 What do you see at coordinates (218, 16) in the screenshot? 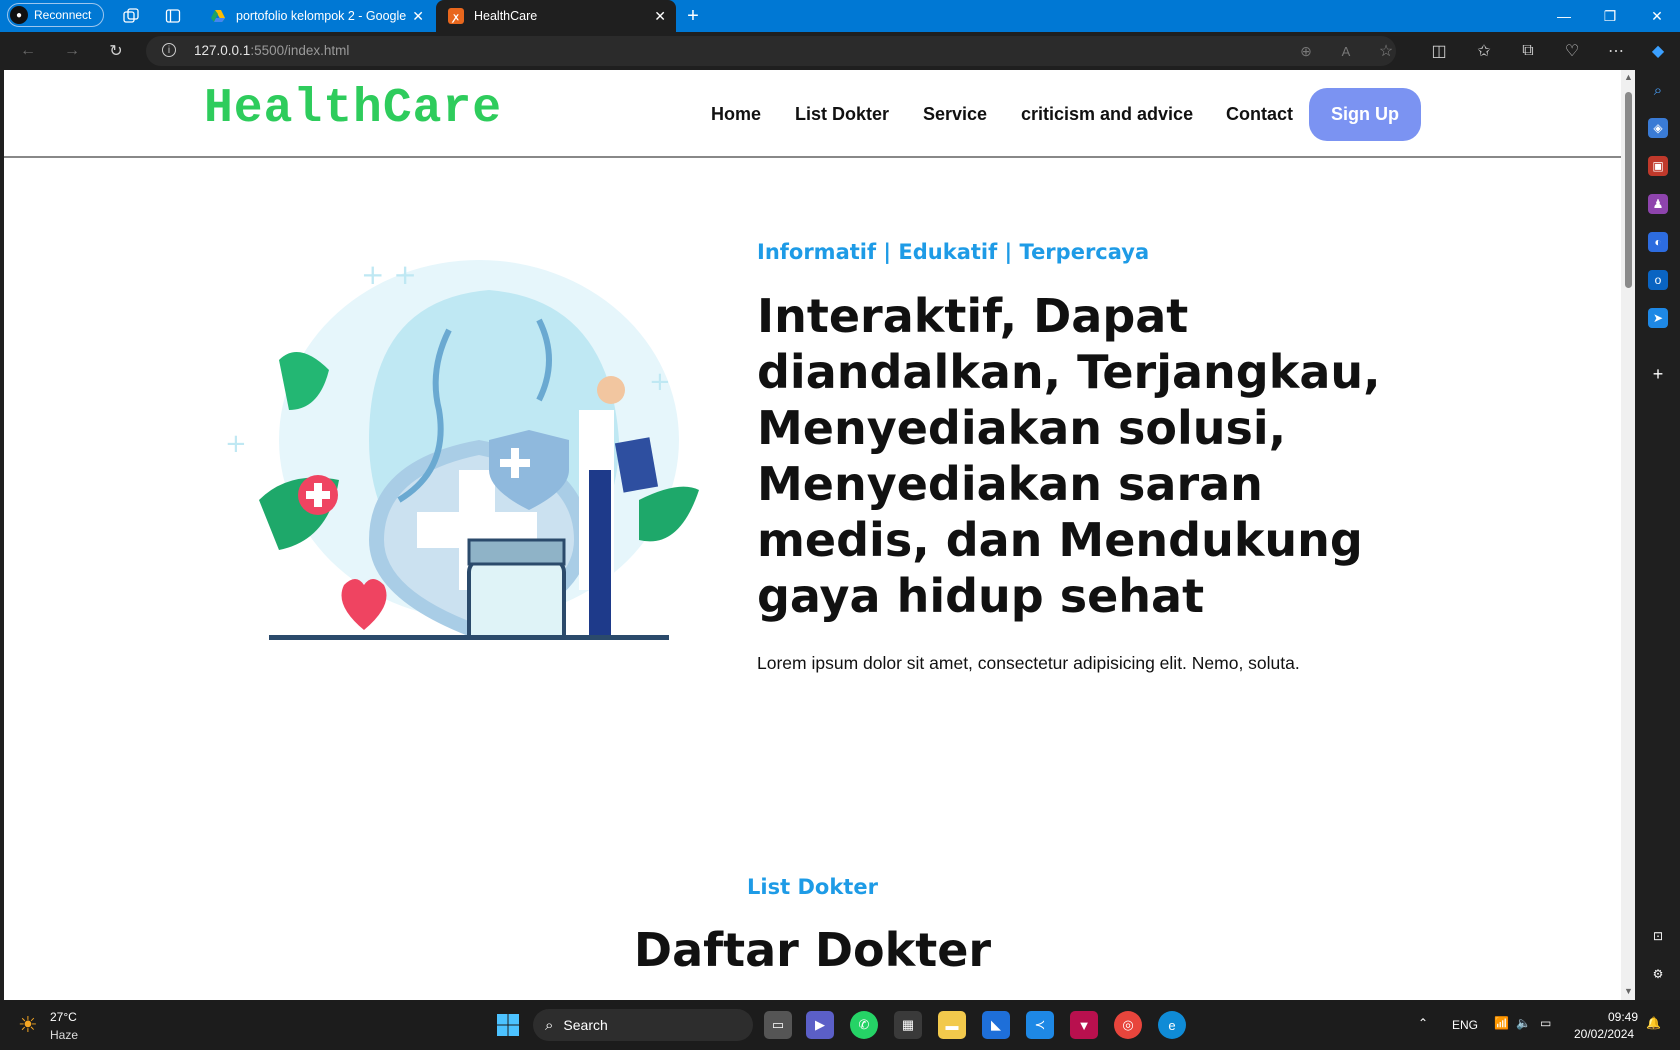
I see `google-drive-icon` at bounding box center [218, 16].